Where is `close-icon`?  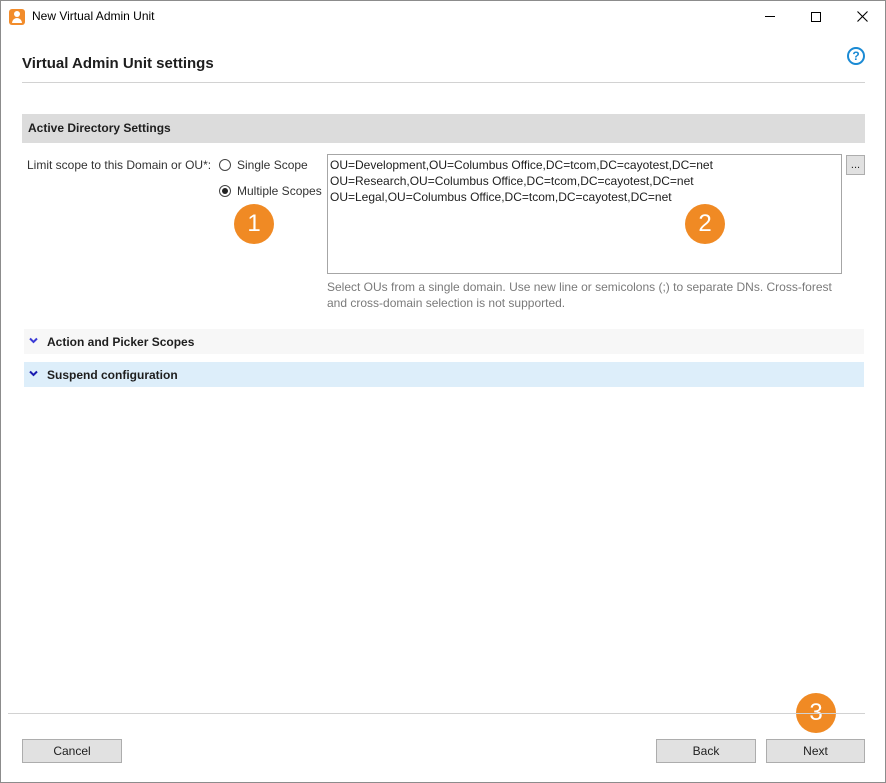
close-icon is located at coordinates (862, 16).